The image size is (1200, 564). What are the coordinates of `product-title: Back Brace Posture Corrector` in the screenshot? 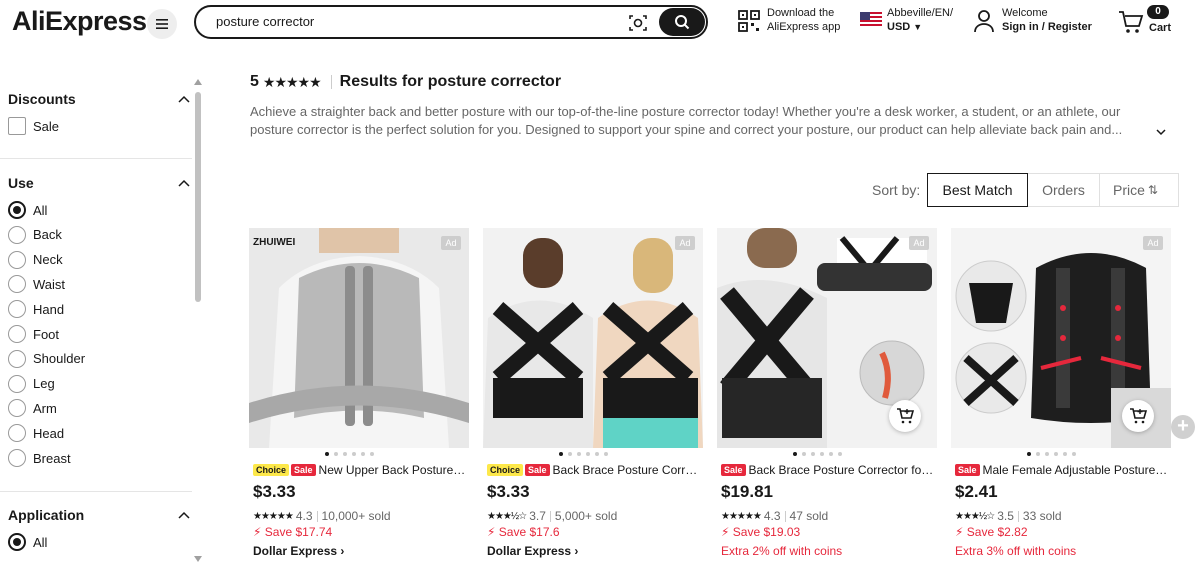 It's located at (627, 470).